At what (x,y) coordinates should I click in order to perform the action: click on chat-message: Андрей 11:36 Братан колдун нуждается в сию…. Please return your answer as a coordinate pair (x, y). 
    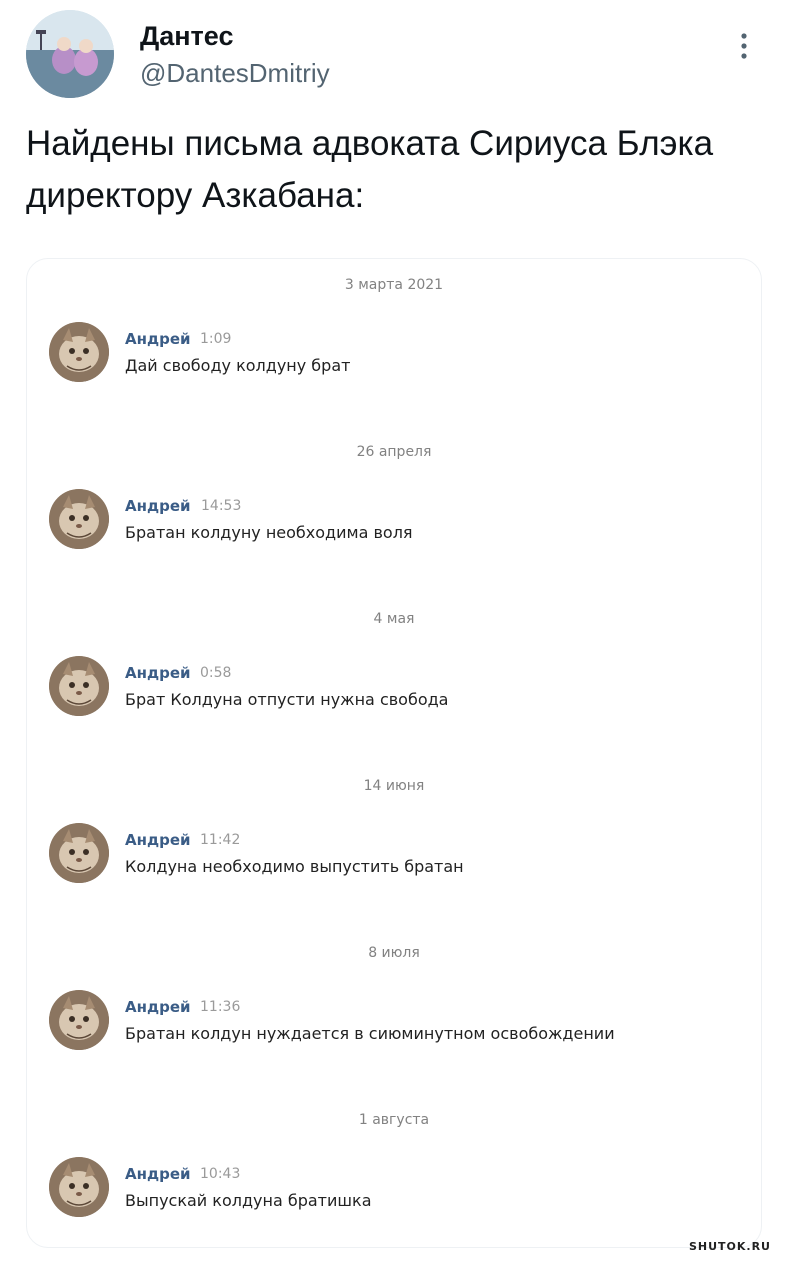
    Looking at the image, I should click on (399, 1023).